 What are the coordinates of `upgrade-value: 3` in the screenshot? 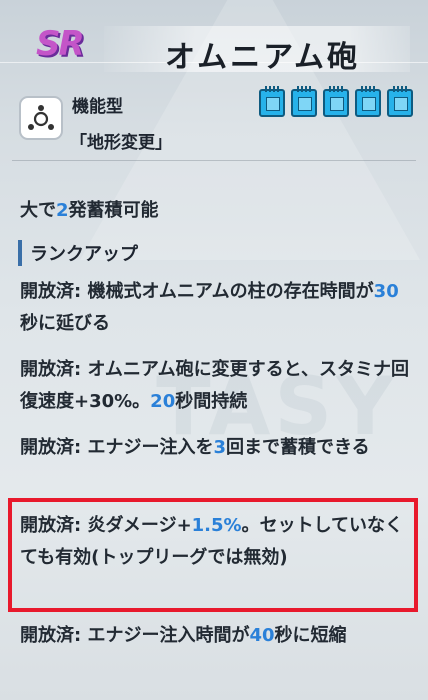 It's located at (219, 447).